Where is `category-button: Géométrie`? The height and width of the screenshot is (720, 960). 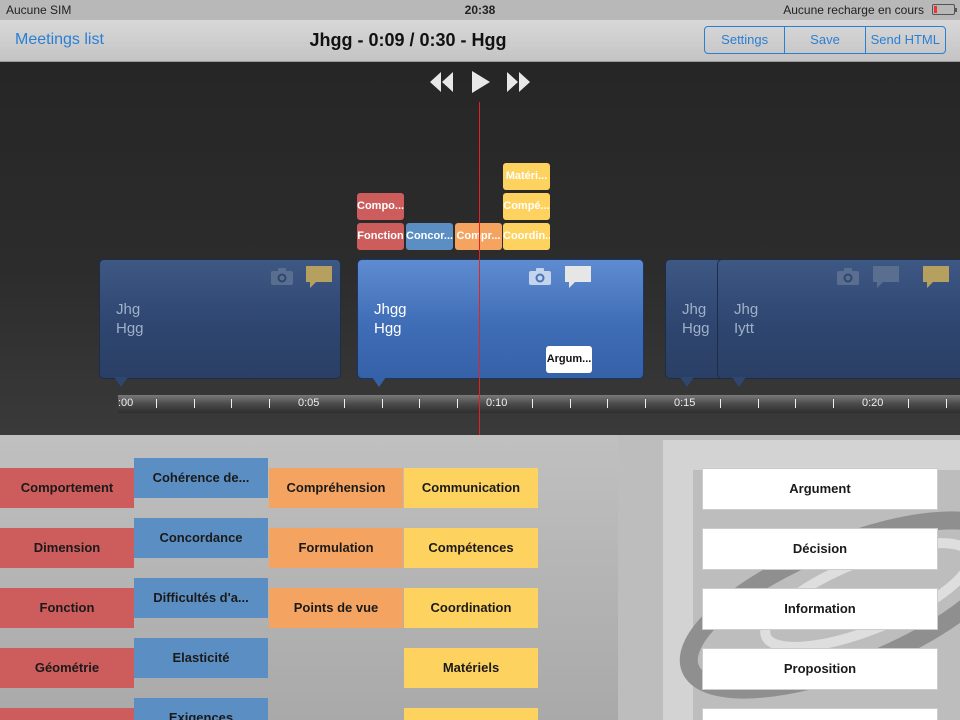
category-button: Géométrie is located at coordinates (67, 668).